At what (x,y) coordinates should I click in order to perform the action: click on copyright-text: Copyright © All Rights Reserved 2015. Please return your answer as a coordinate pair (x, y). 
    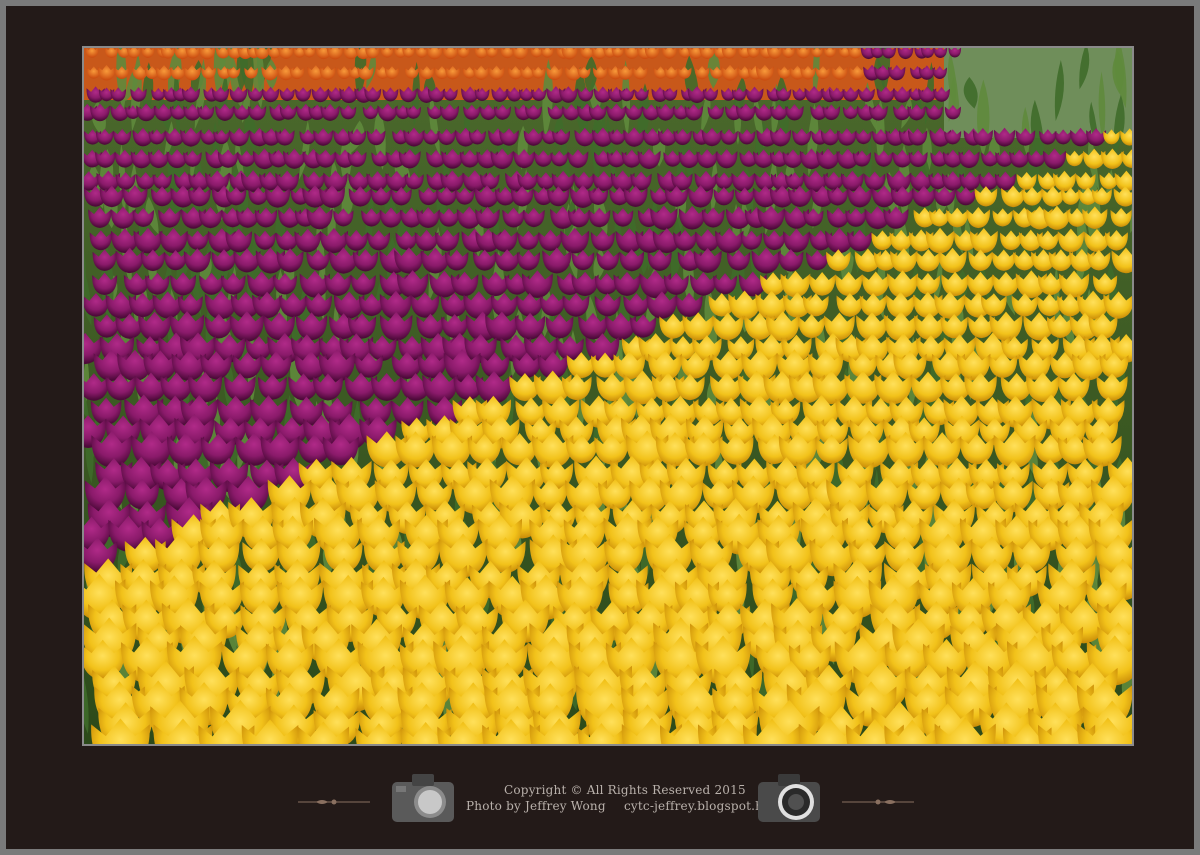
    Looking at the image, I should click on (625, 790).